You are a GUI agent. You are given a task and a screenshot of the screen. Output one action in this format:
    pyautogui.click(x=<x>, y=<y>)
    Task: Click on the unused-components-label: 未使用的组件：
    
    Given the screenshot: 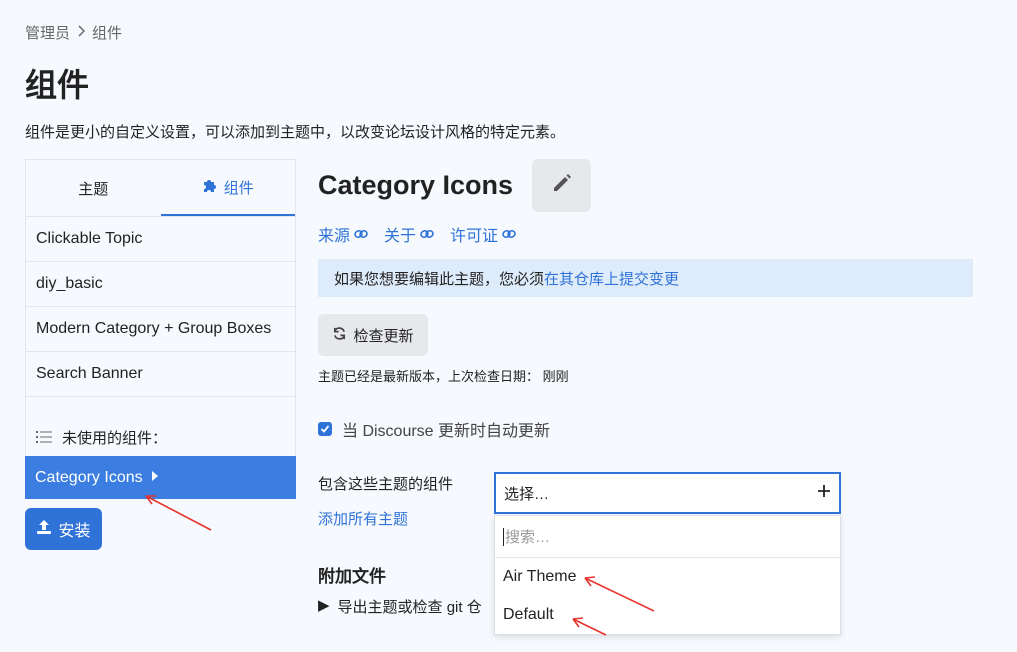 What is the action you would take?
    pyautogui.click(x=115, y=438)
    